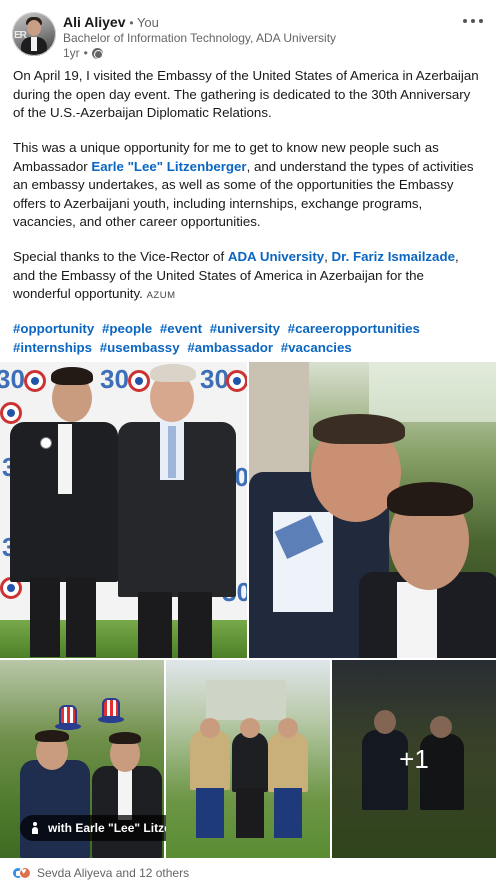 The image size is (496, 888). Describe the element at coordinates (473, 21) in the screenshot. I see `more-options-icon` at that location.